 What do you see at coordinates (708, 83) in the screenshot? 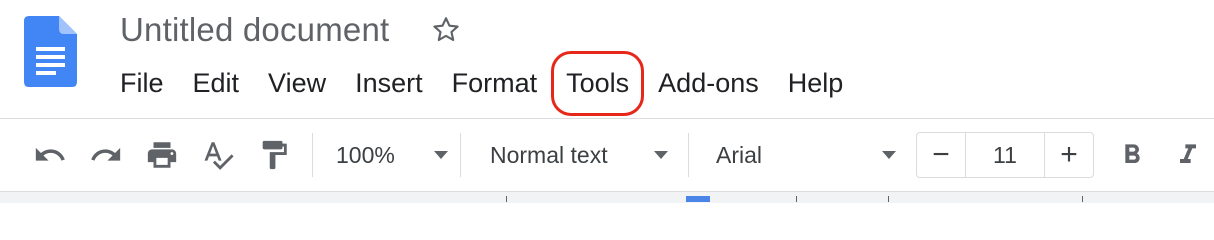
I see `menu-add-ons: Add-ons` at bounding box center [708, 83].